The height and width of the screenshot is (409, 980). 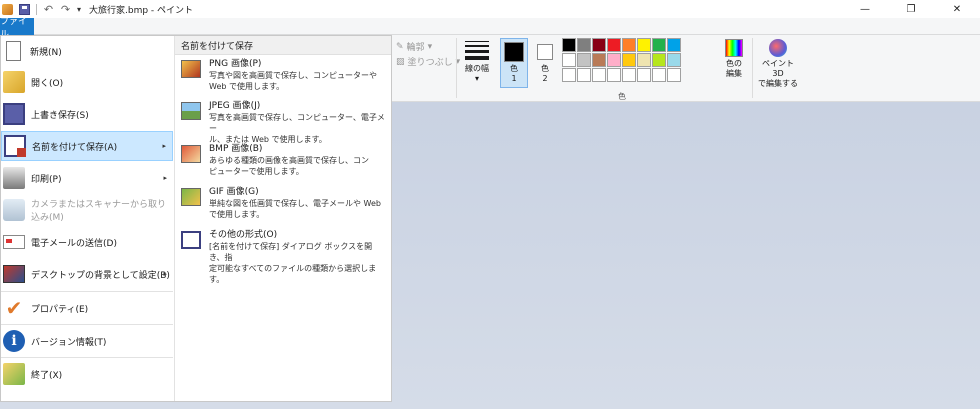 What do you see at coordinates (191, 240) in the screenshot?
I see `other-formats-icon` at bounding box center [191, 240].